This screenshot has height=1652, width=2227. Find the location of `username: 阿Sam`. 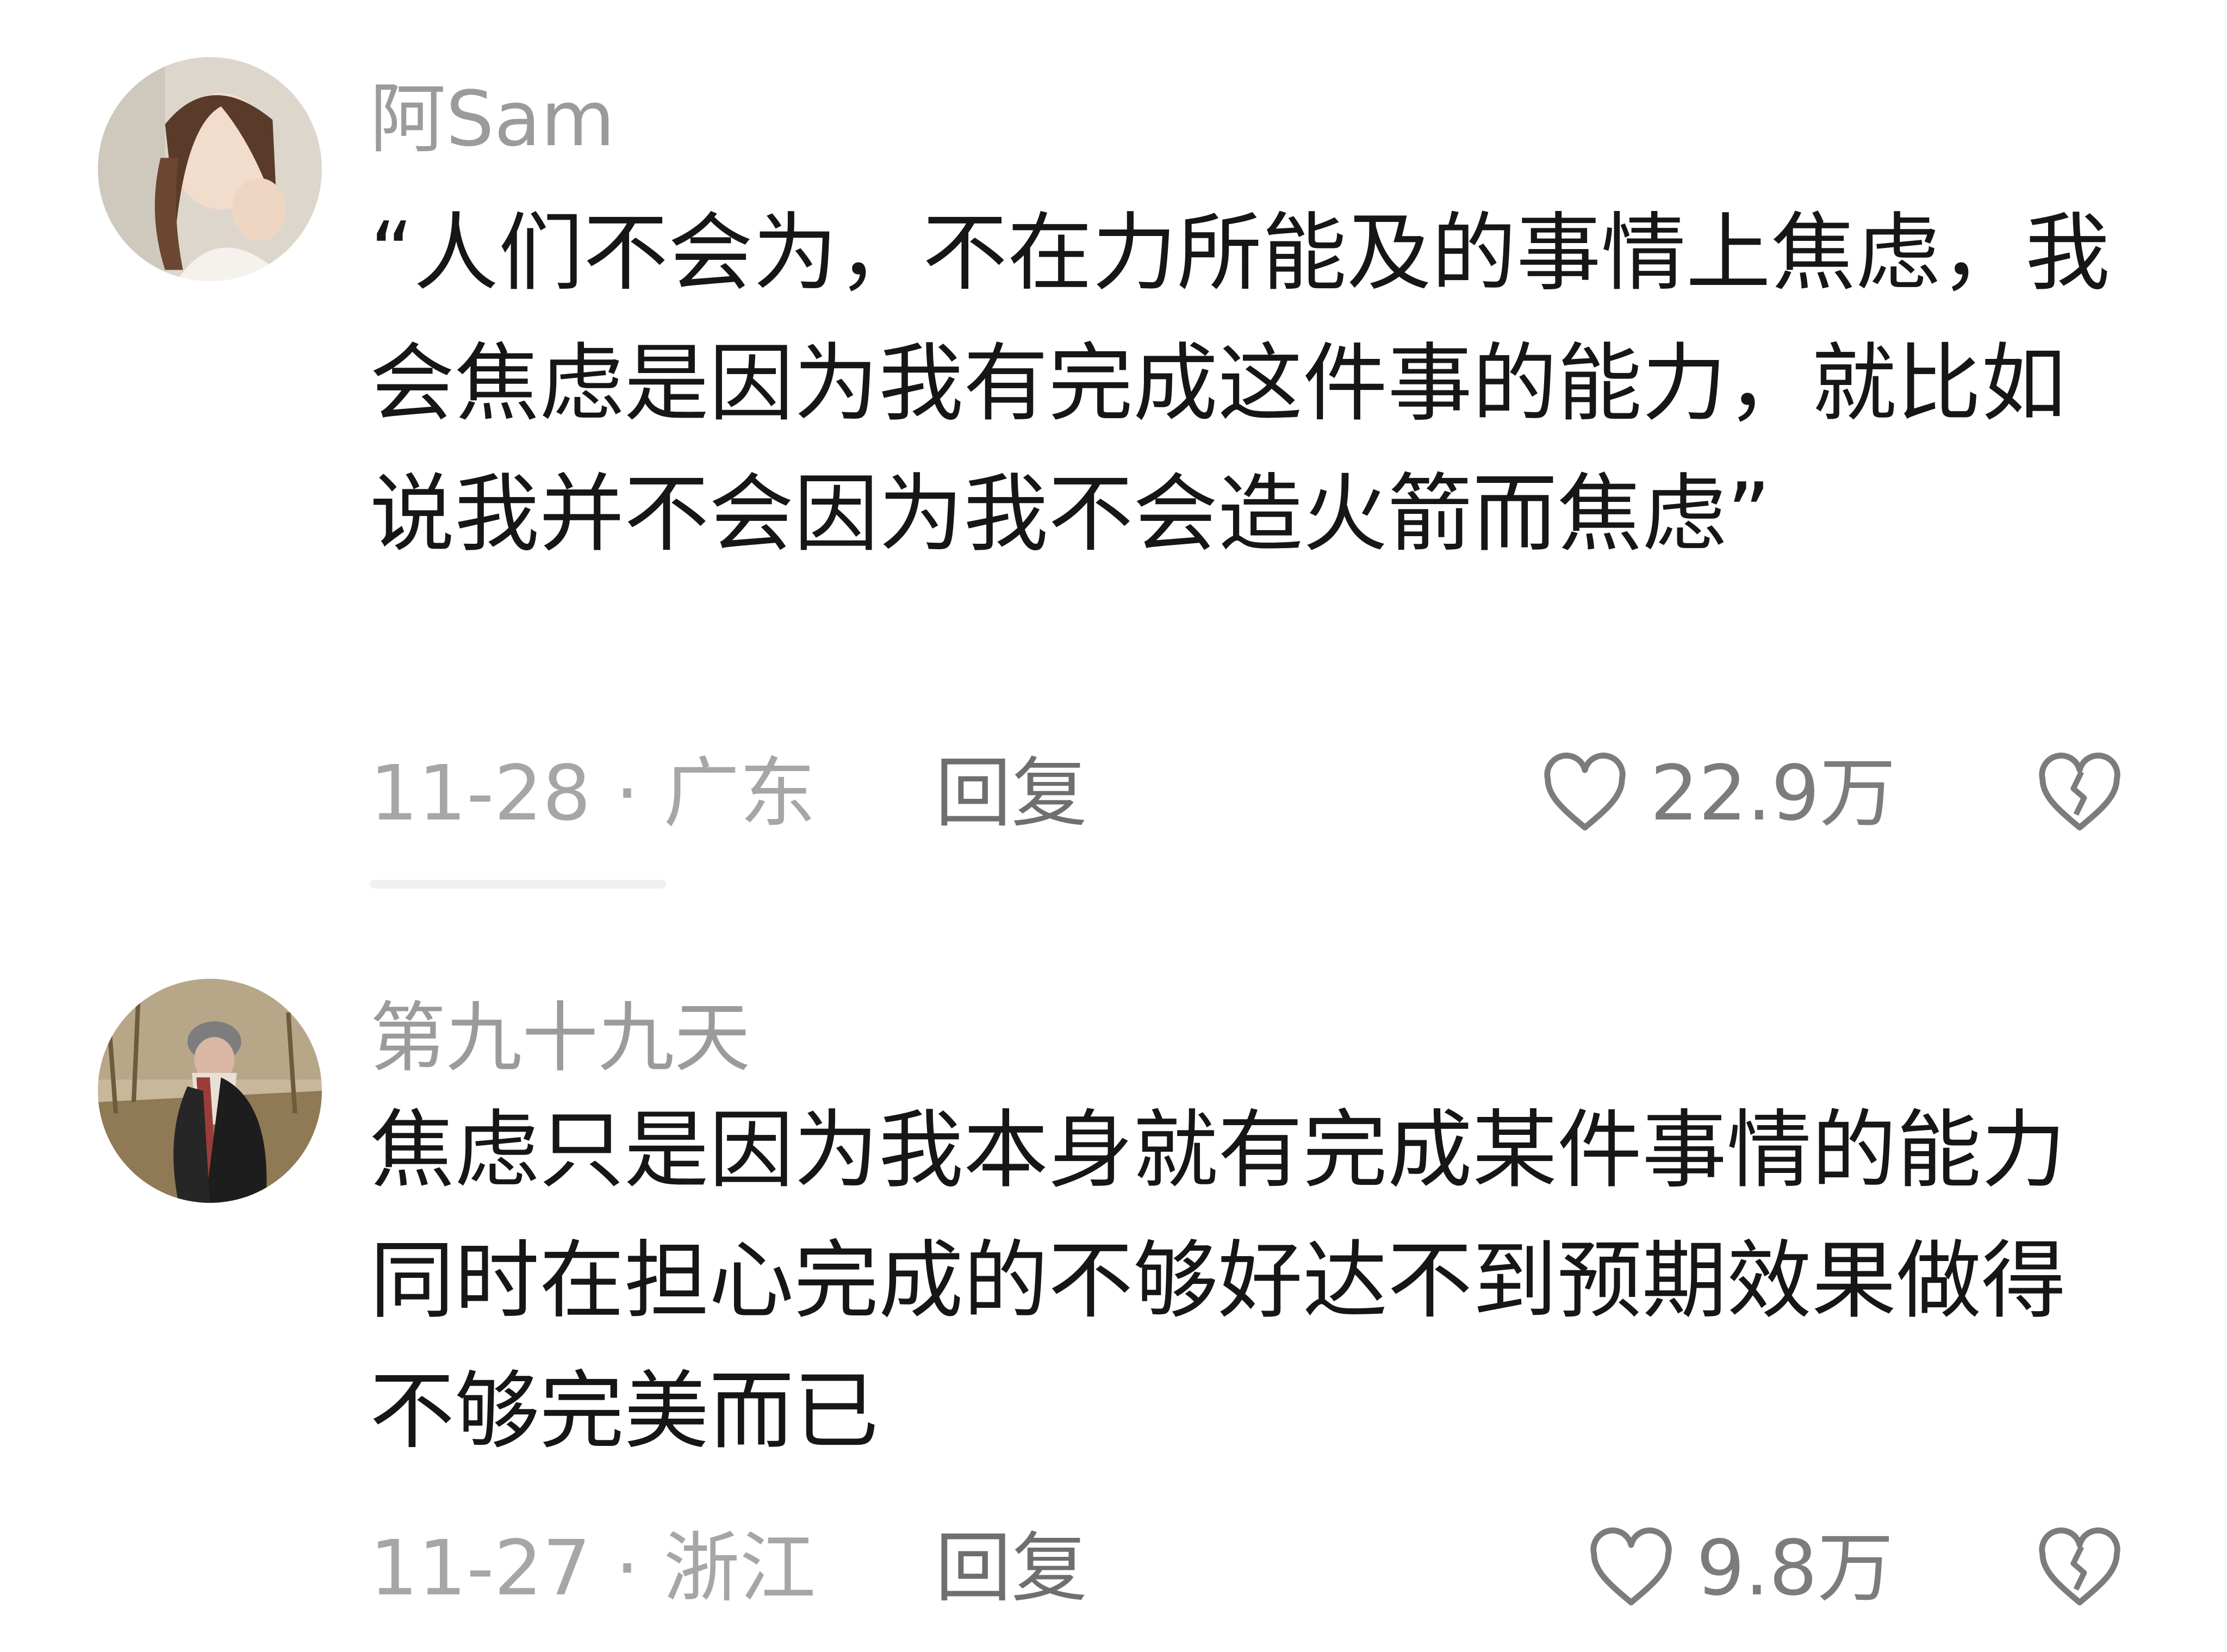

username: 阿Sam is located at coordinates (492, 119).